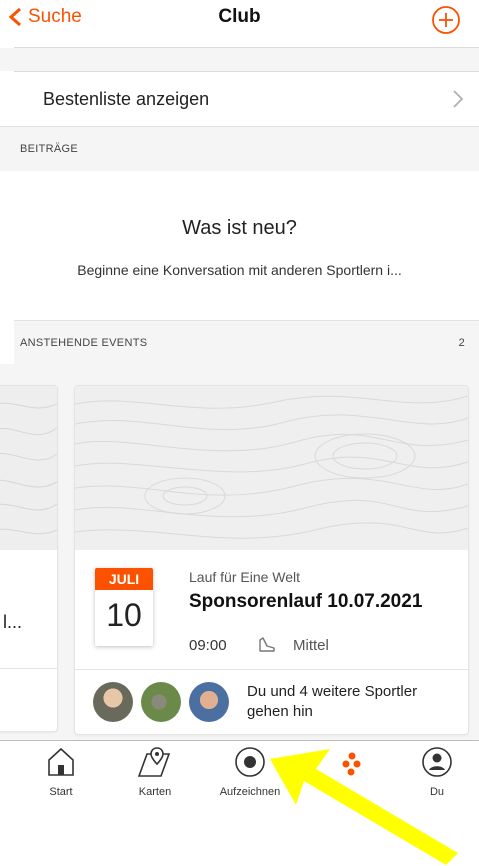 The height and width of the screenshot is (866, 479). What do you see at coordinates (364, 807) in the screenshot?
I see `annotation-arrow-icon` at bounding box center [364, 807].